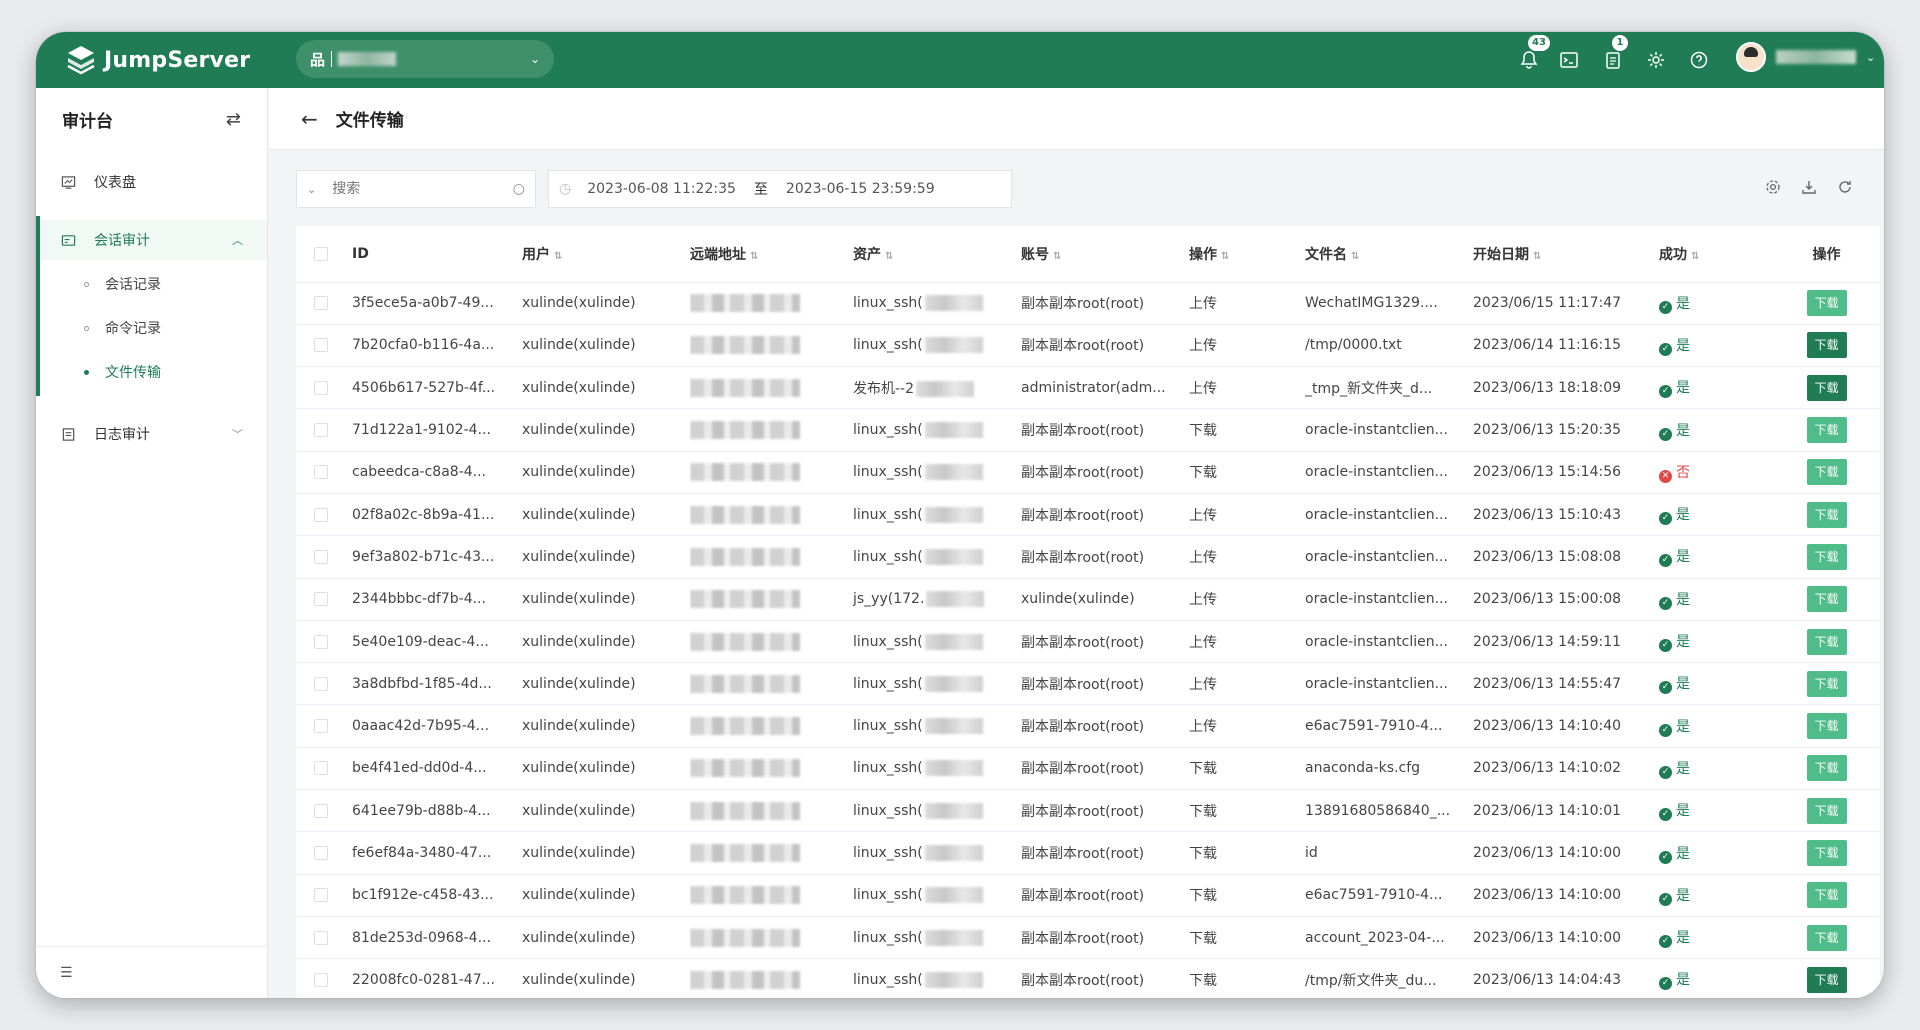  I want to click on column-settings-icon, so click(1773, 187).